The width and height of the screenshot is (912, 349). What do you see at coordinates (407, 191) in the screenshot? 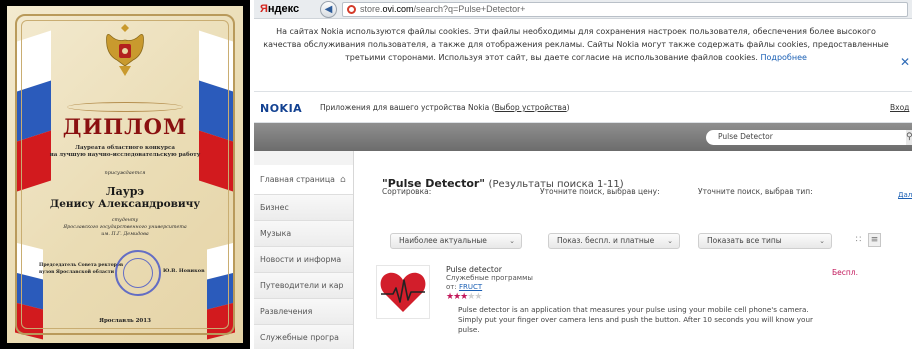
I see `sort-label: Сортировка:` at bounding box center [407, 191].